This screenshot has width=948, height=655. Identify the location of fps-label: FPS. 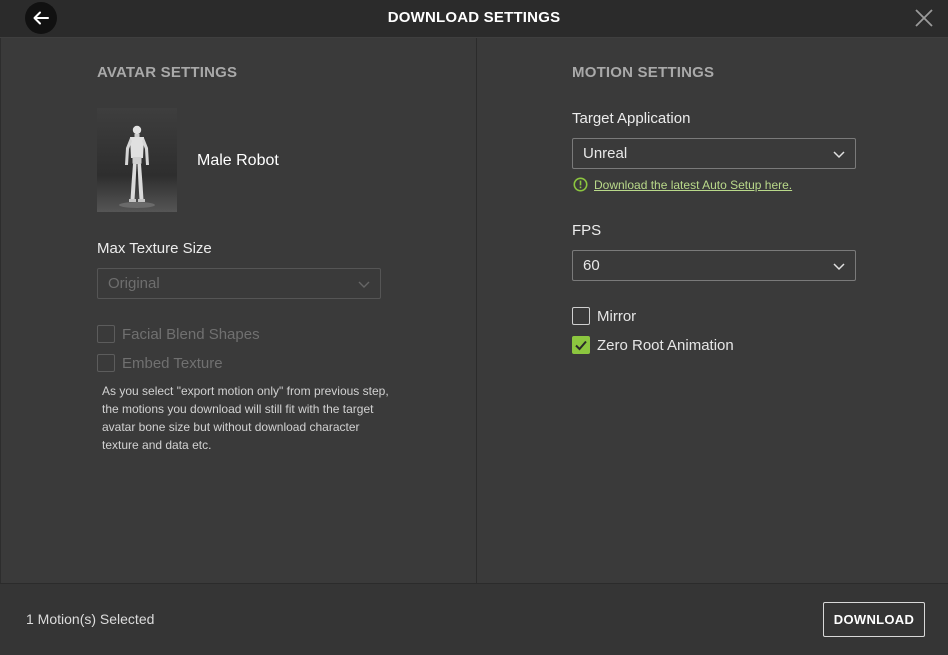
(587, 230).